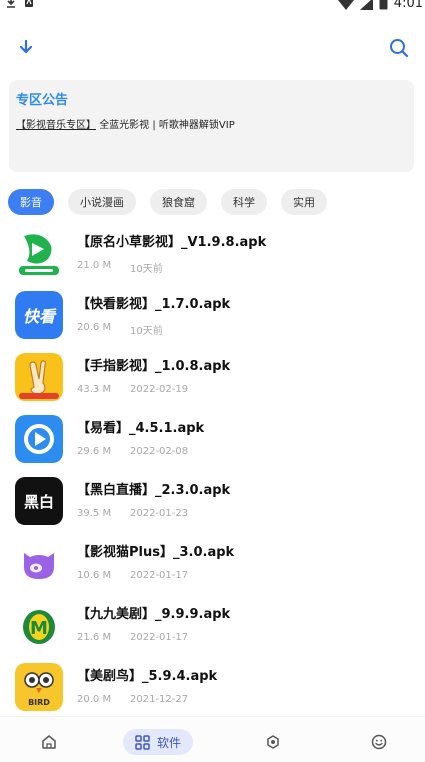 The height and width of the screenshot is (762, 425). I want to click on grid-apps-icon, so click(142, 742).